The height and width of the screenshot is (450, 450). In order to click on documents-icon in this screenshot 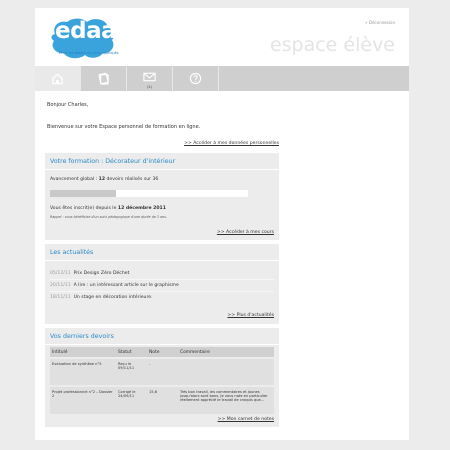, I will do `click(103, 78)`.